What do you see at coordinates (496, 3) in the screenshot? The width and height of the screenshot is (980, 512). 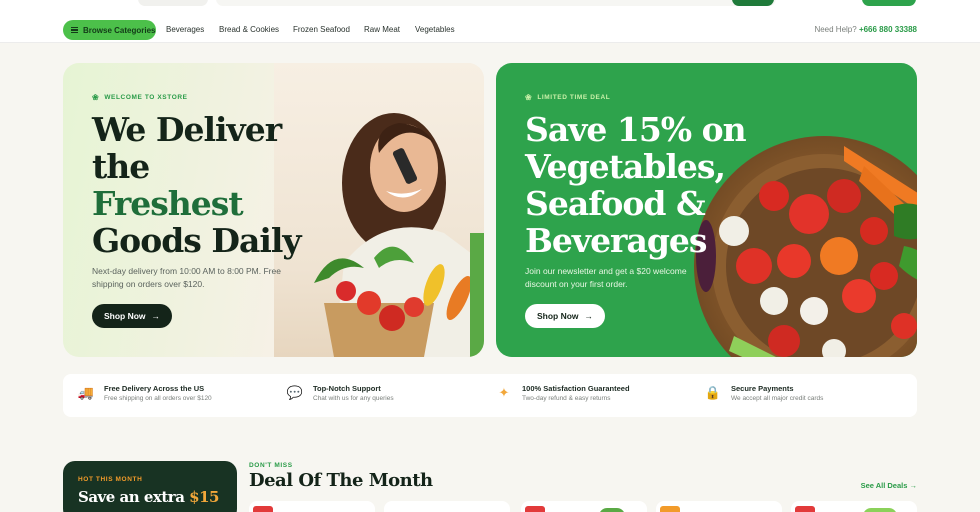 I see `search-input` at bounding box center [496, 3].